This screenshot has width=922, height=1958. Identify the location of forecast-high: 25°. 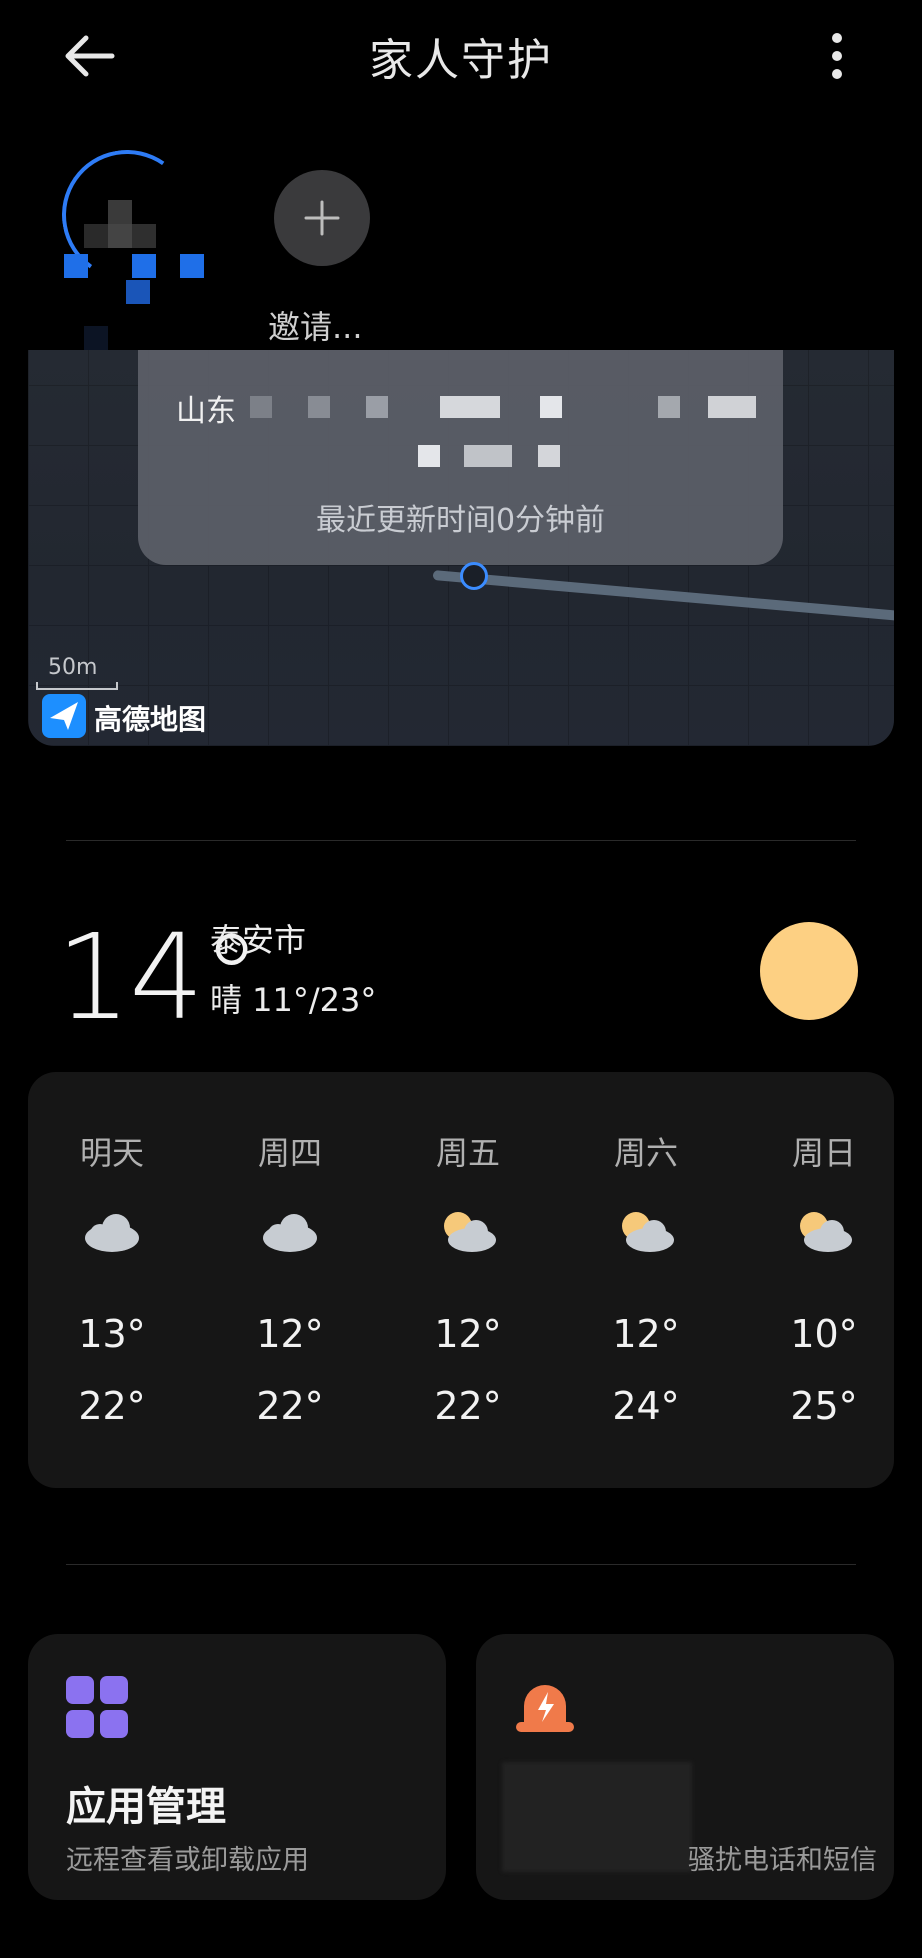
(824, 1406).